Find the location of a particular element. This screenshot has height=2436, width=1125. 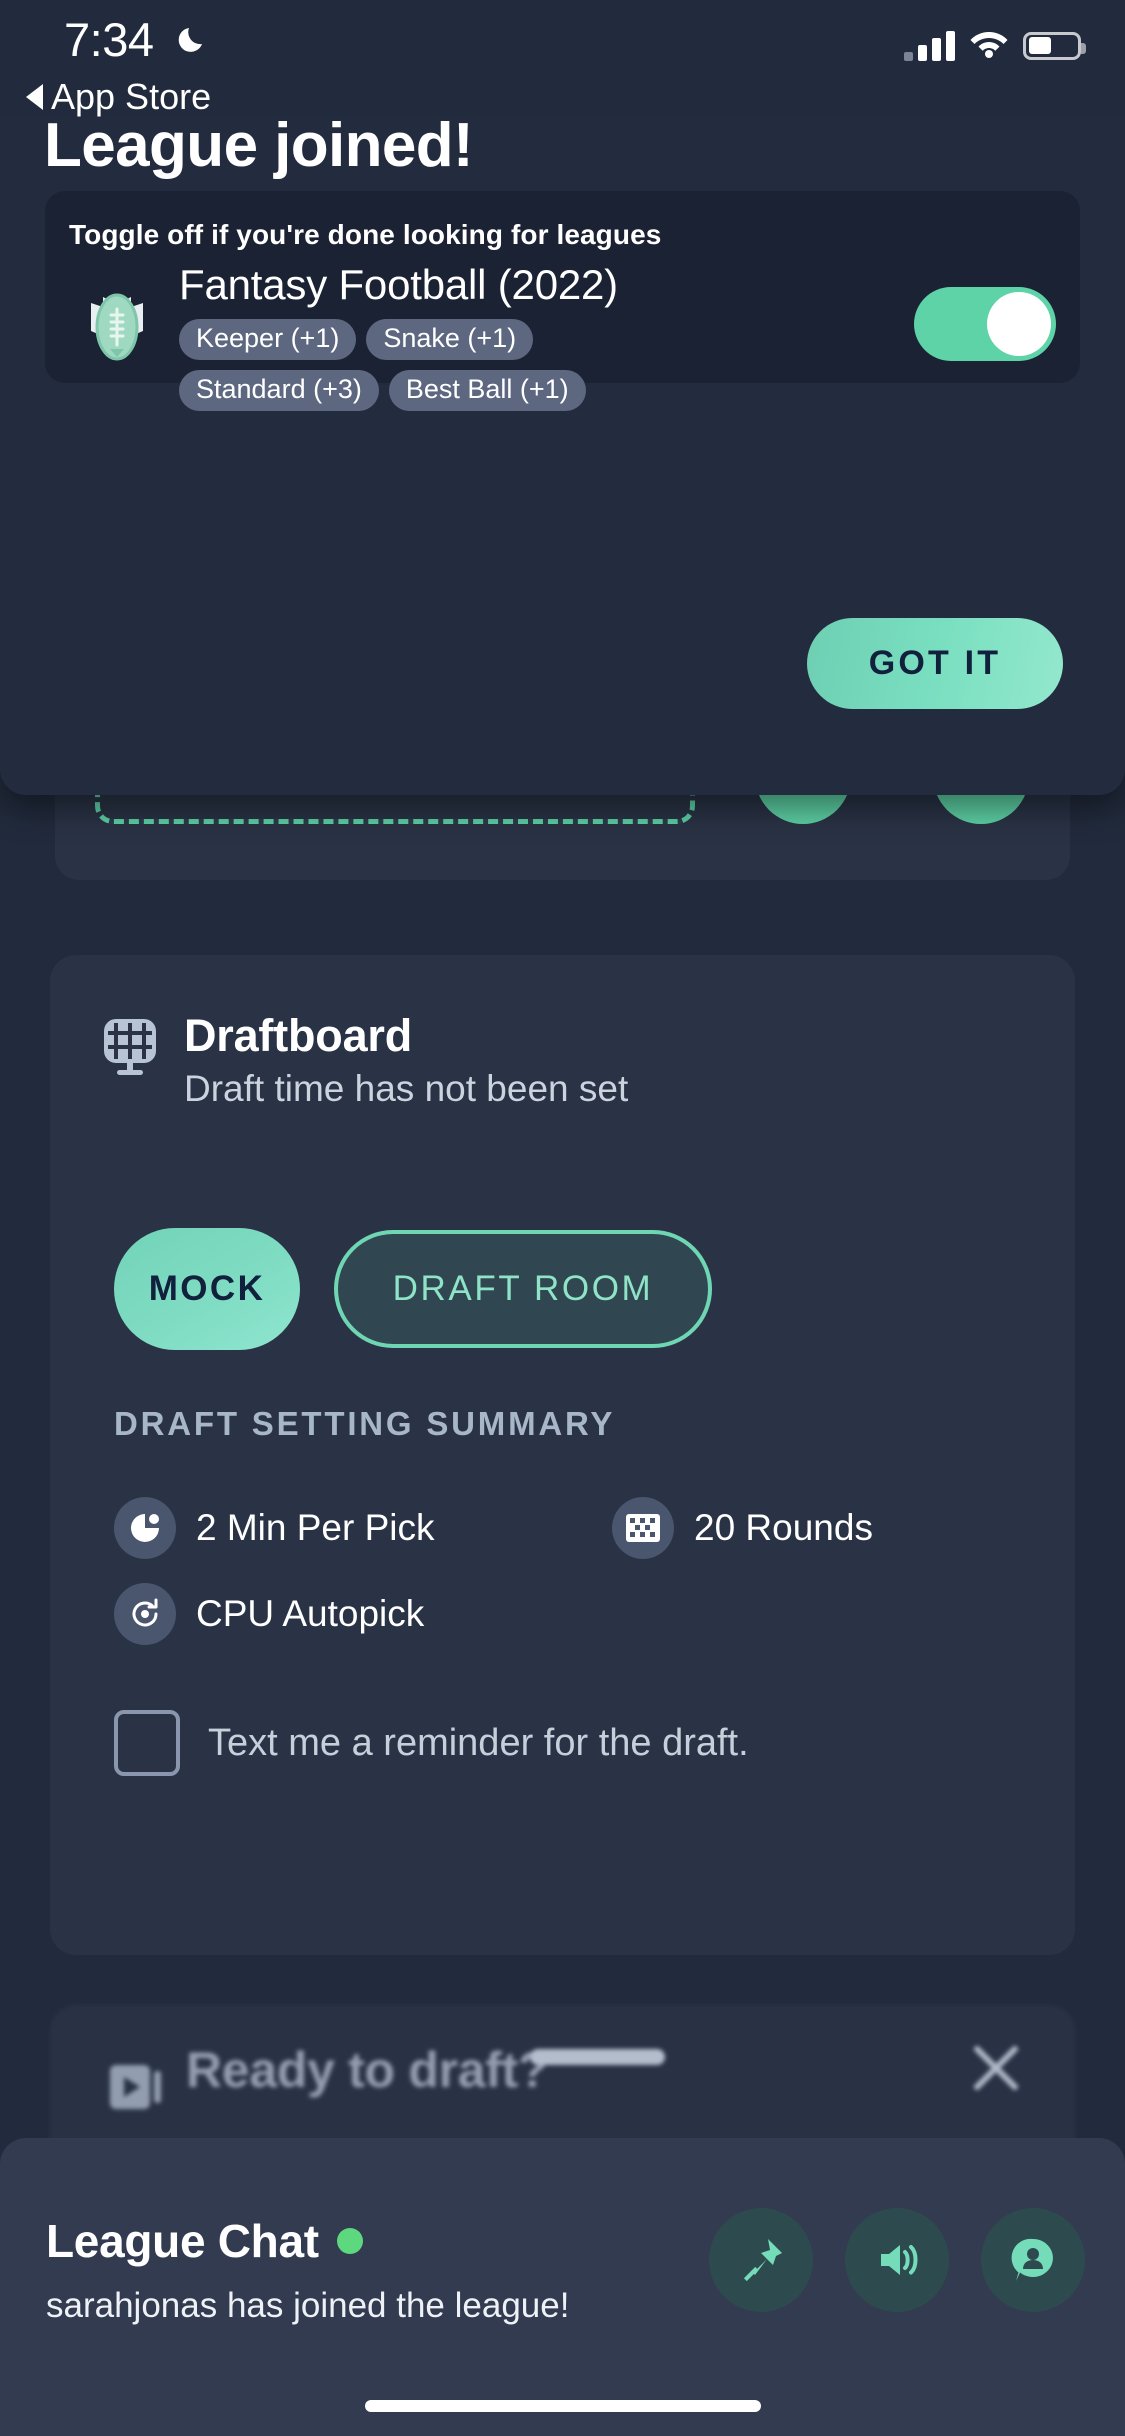

status-time: 7:34 is located at coordinates (109, 39).